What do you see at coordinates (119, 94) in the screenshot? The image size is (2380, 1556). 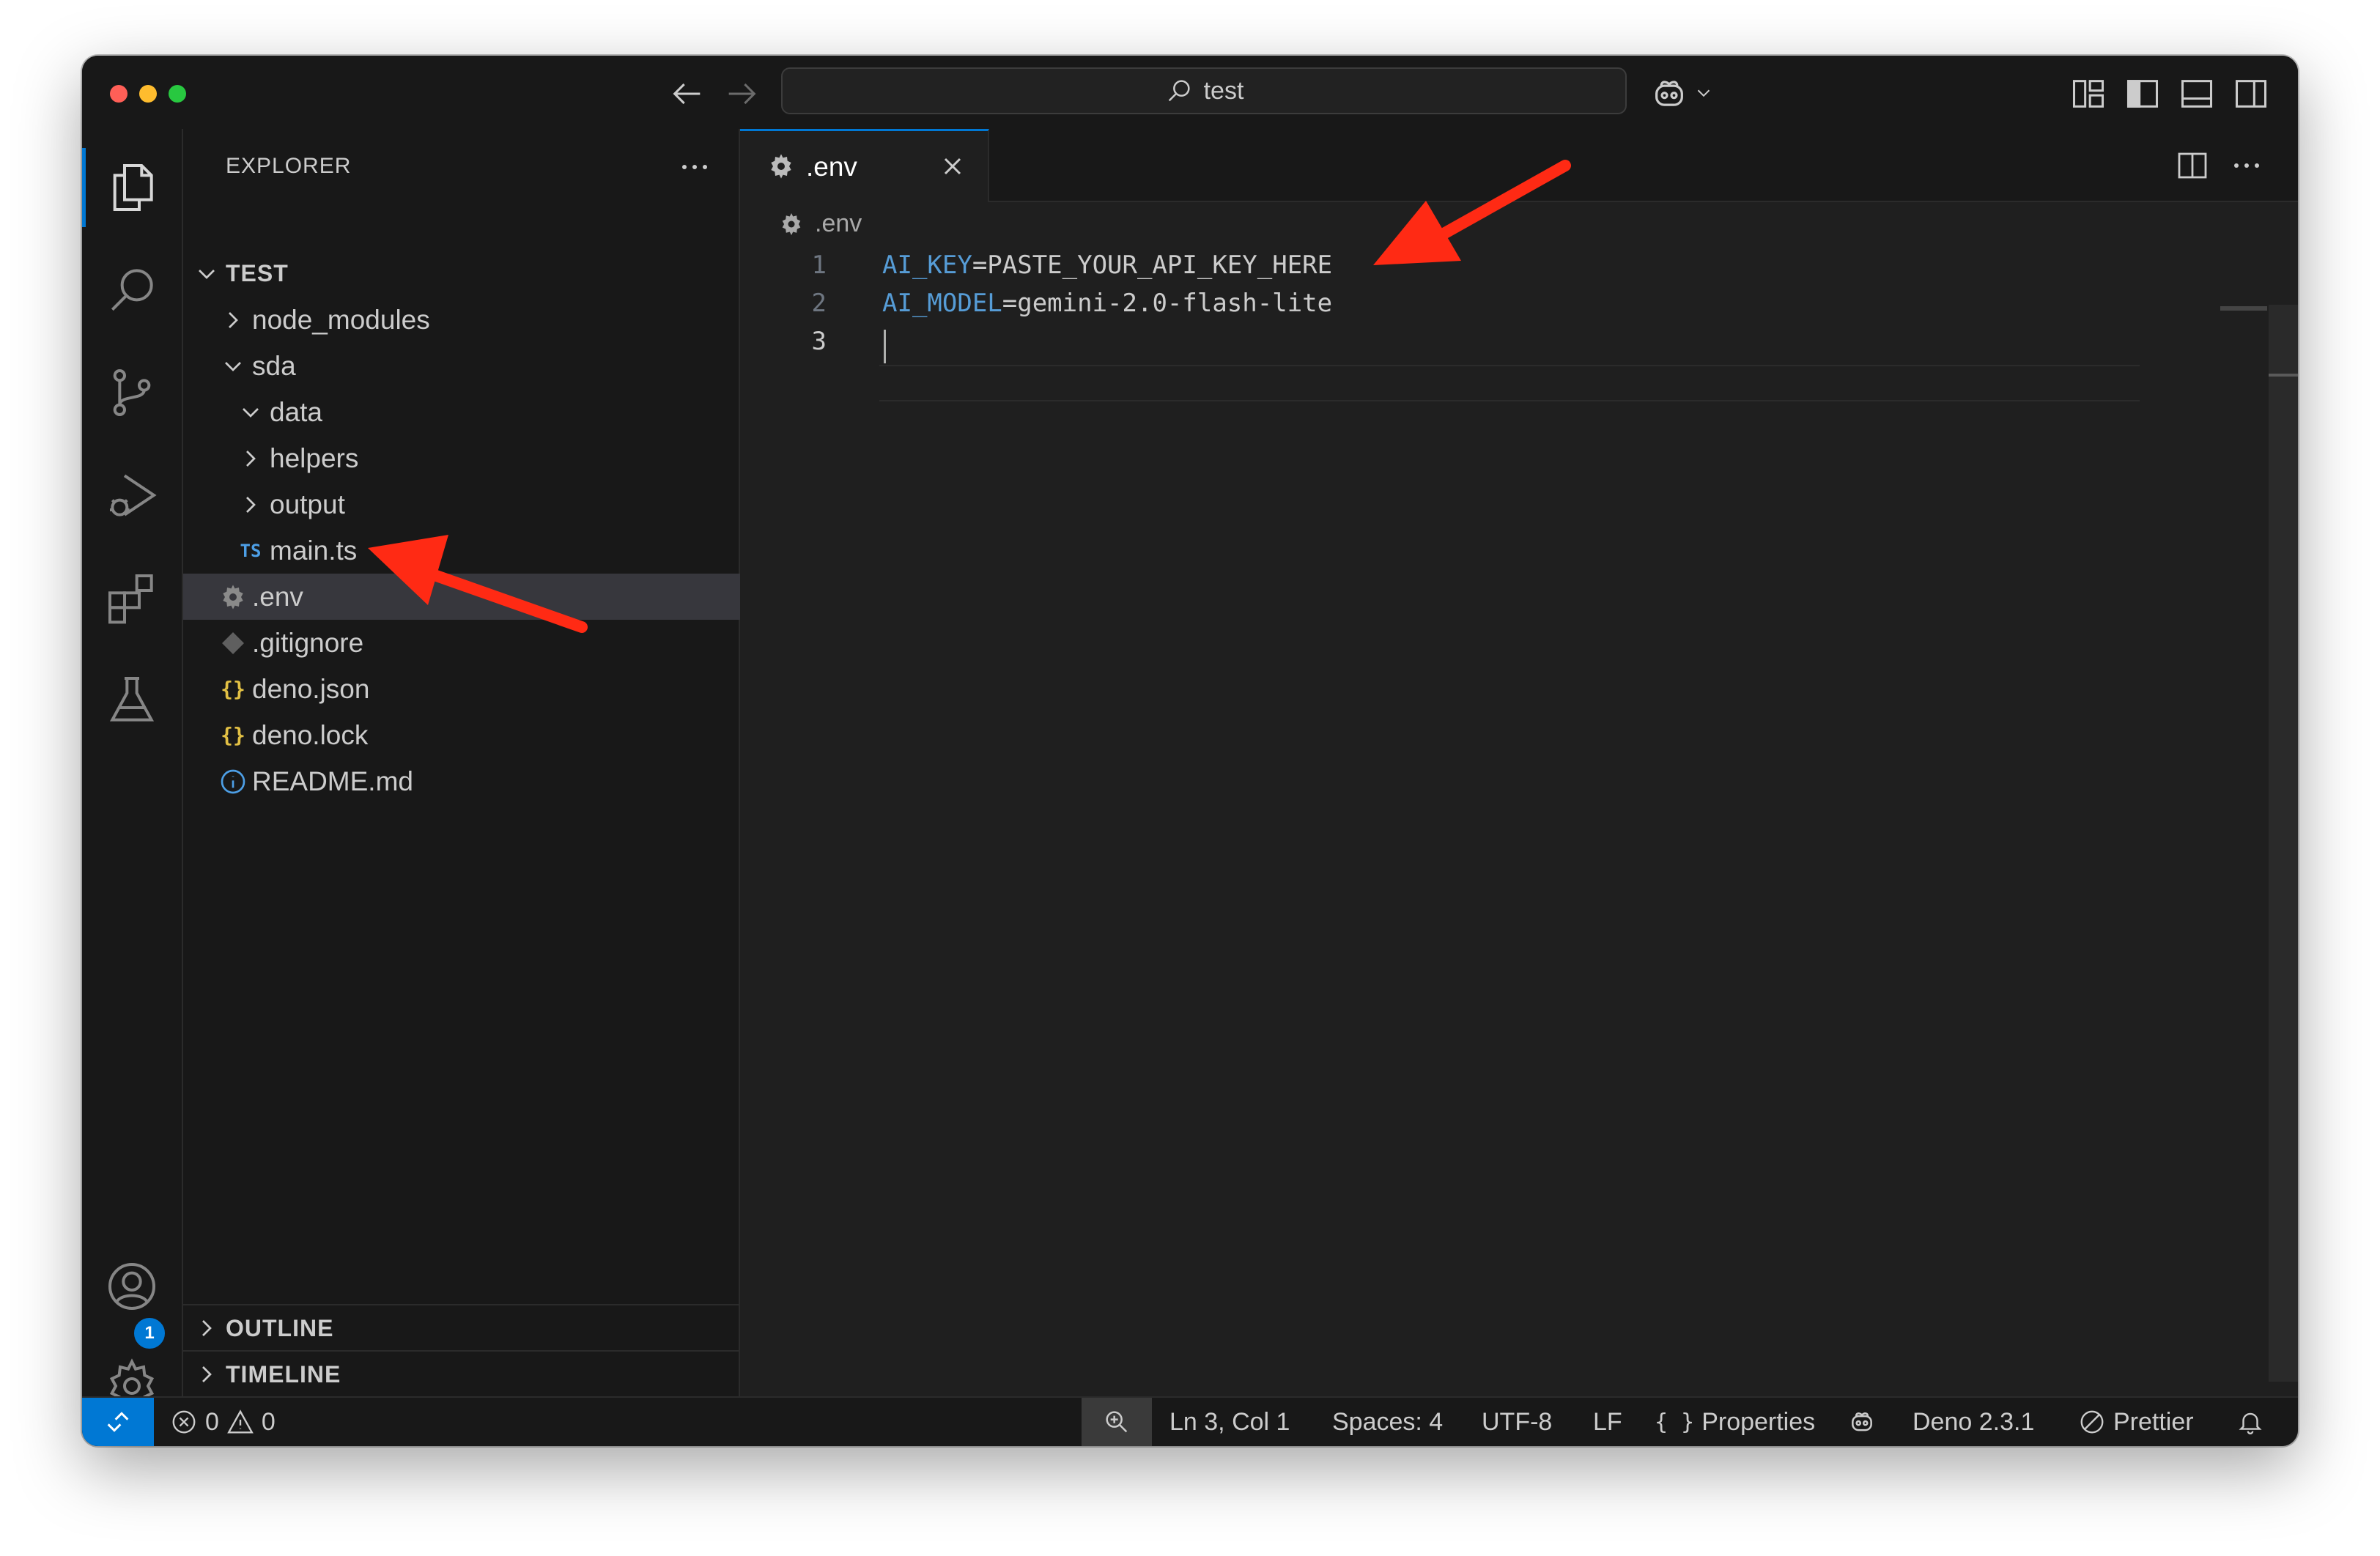 I see `close-window-button` at bounding box center [119, 94].